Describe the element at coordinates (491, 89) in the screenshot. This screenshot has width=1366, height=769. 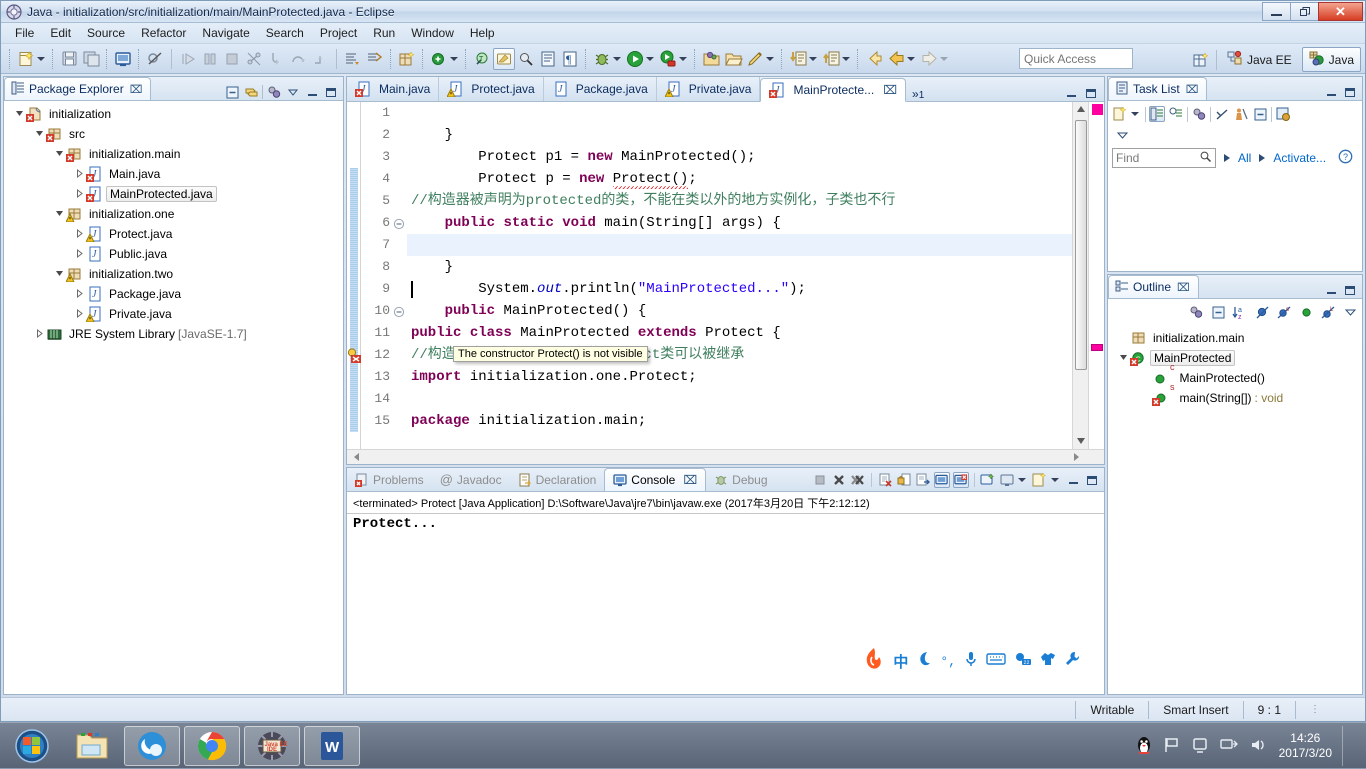
I see `editor-tab: J Protect.java` at that location.